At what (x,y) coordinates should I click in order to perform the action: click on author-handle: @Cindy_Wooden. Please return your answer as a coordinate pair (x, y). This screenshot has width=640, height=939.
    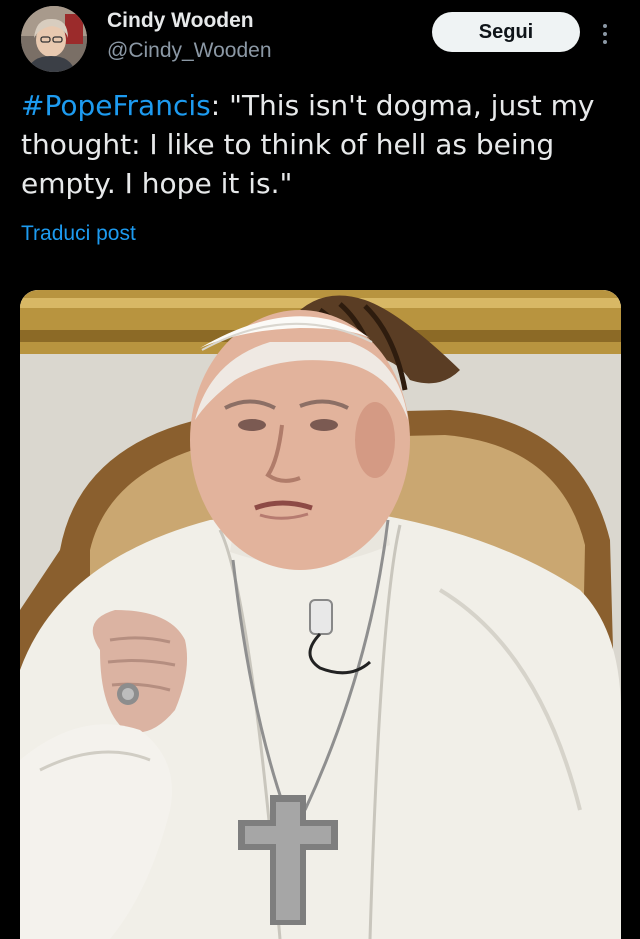
    Looking at the image, I should click on (189, 51).